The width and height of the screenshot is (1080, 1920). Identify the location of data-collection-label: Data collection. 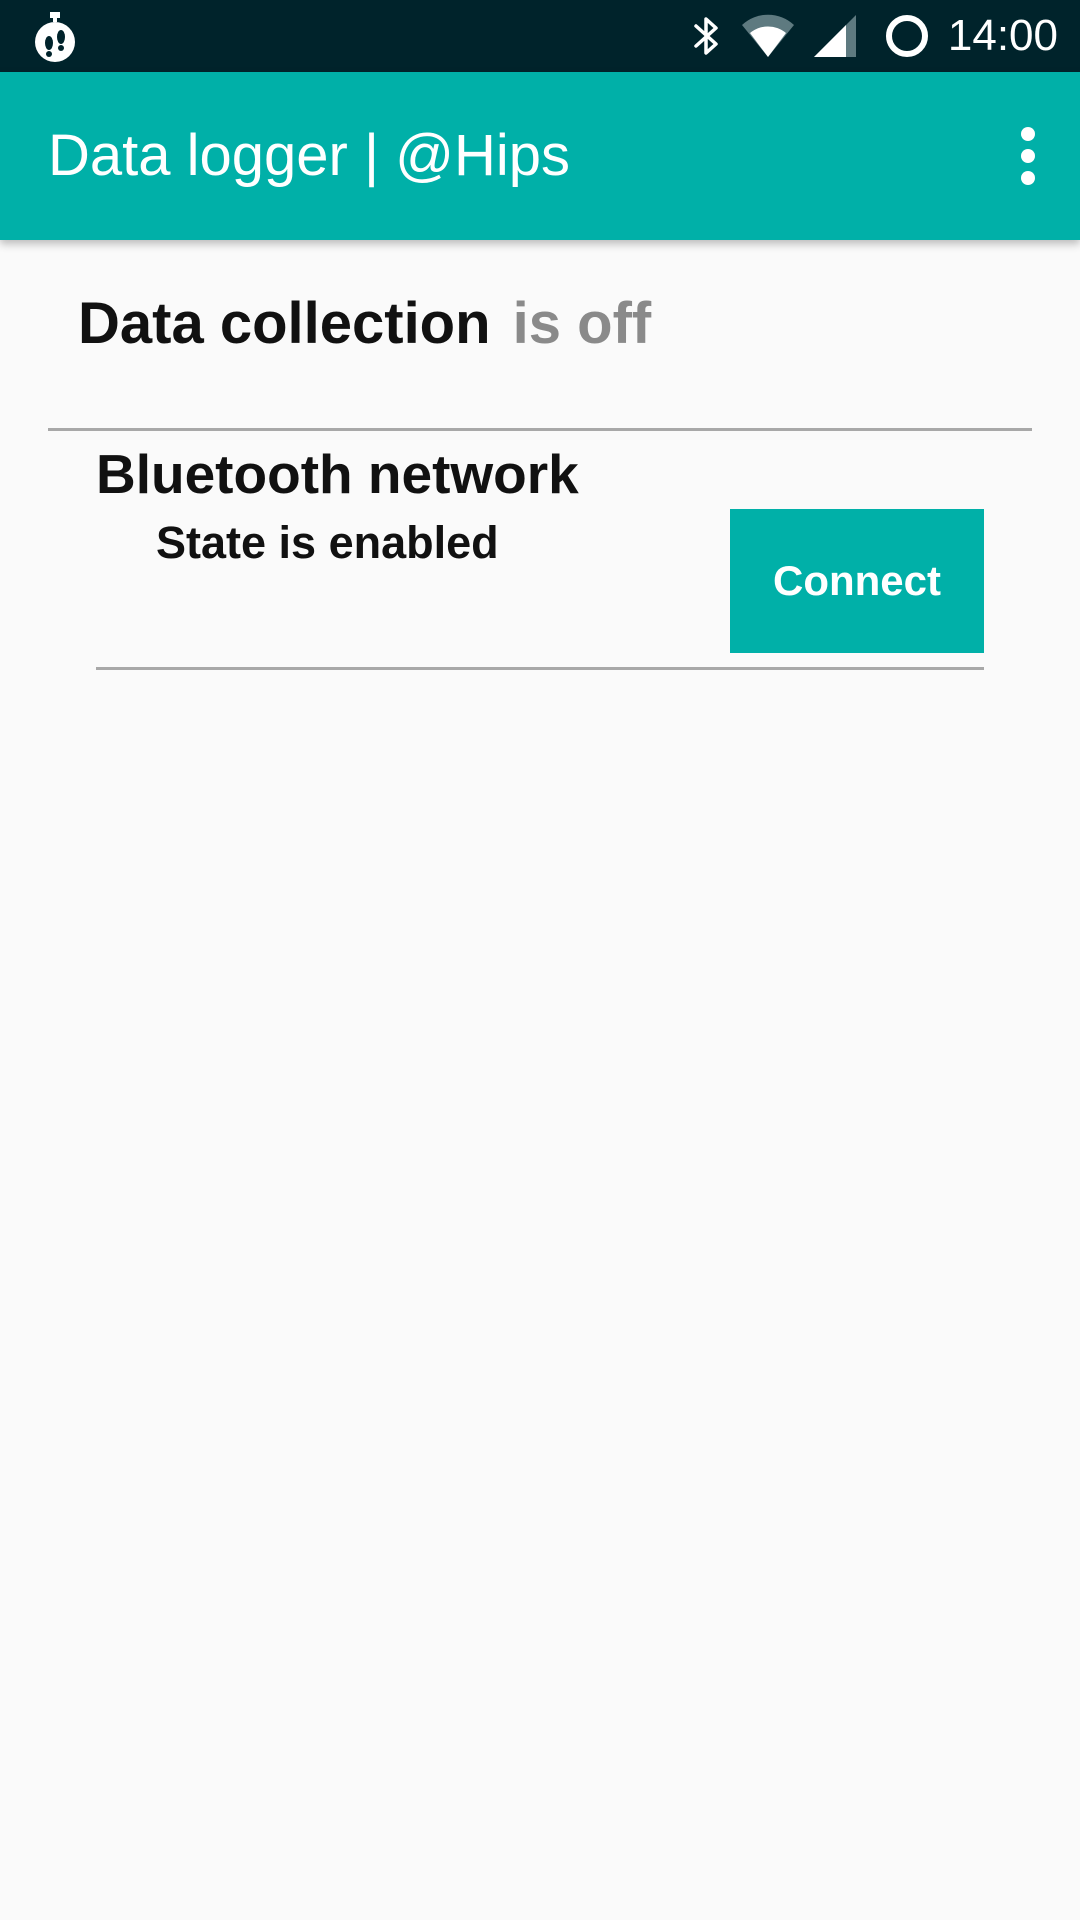
(284, 323).